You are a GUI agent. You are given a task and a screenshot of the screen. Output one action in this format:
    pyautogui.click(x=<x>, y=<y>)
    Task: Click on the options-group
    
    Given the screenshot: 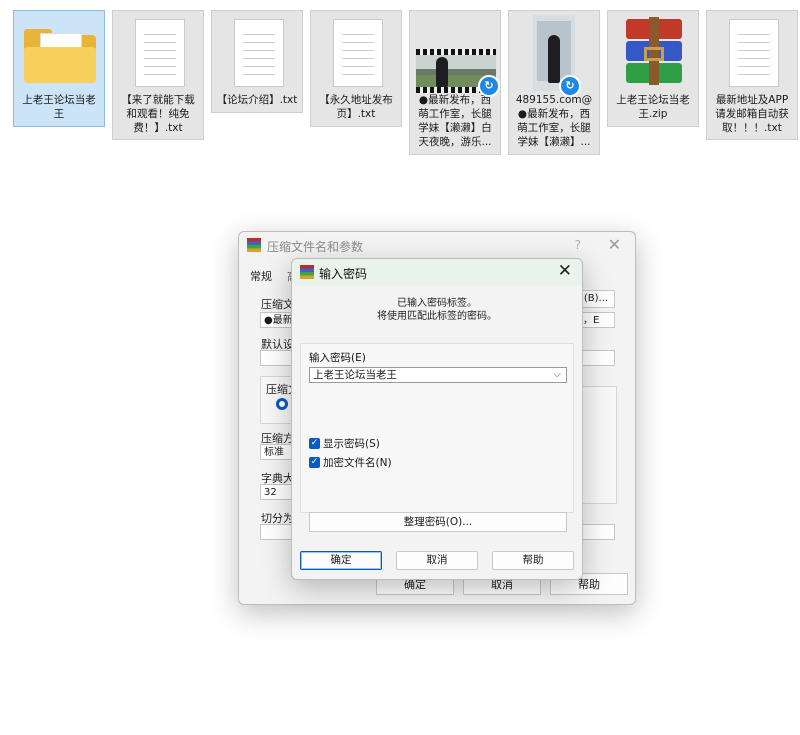 What is the action you would take?
    pyautogui.click(x=598, y=445)
    